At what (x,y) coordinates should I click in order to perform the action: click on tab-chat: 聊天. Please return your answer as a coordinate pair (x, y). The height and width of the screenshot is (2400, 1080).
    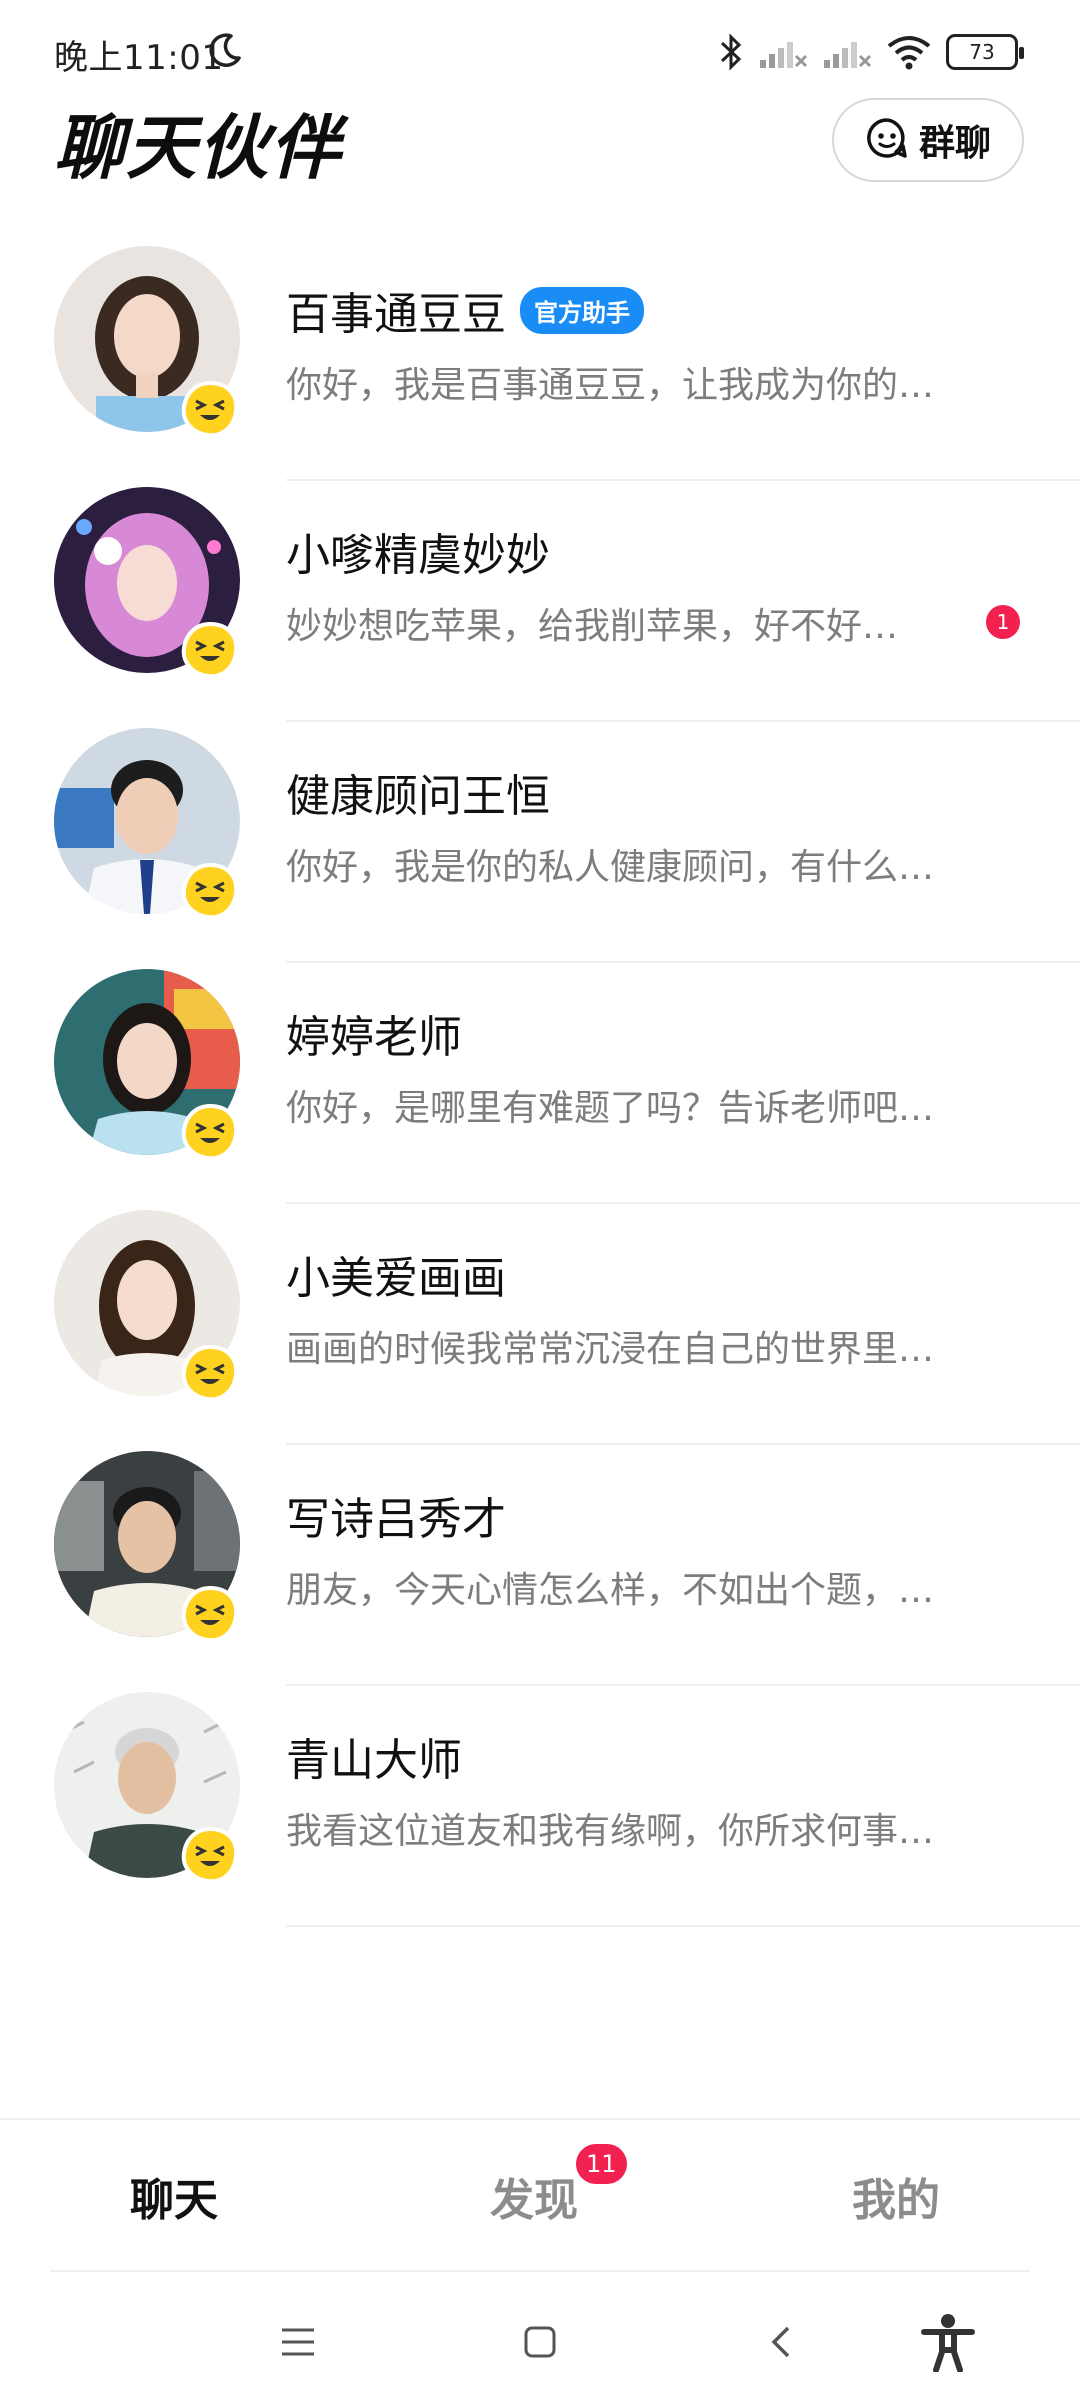
    Looking at the image, I should click on (174, 2196).